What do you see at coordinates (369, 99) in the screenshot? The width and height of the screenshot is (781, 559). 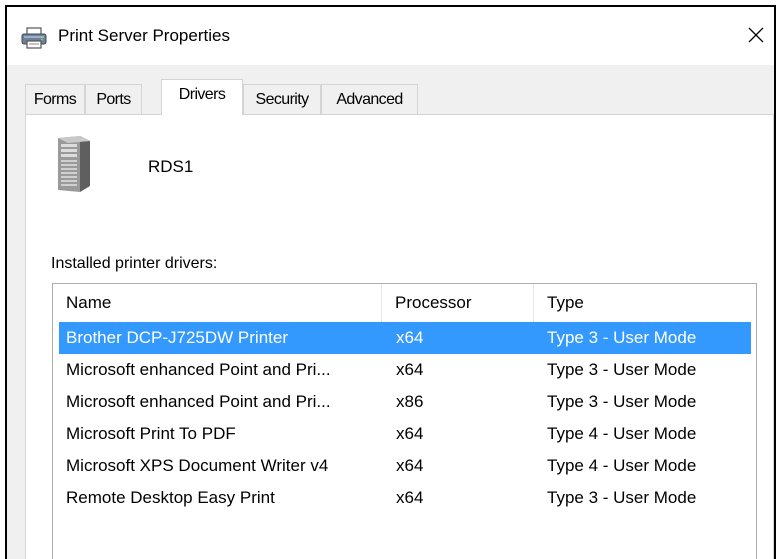 I see `tab-advanced: Advanced` at bounding box center [369, 99].